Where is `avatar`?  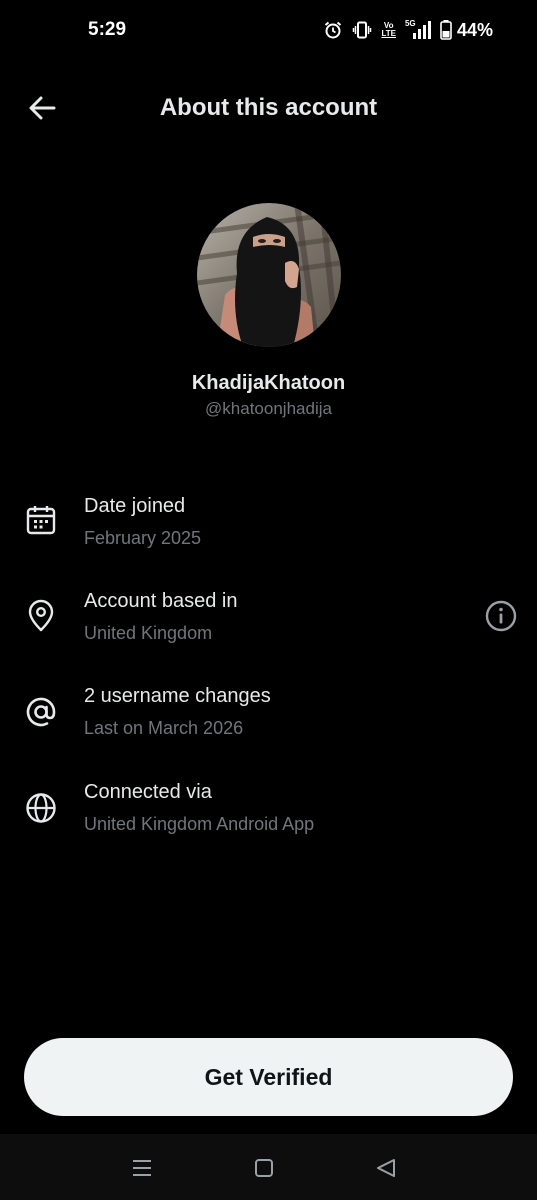
avatar is located at coordinates (269, 275).